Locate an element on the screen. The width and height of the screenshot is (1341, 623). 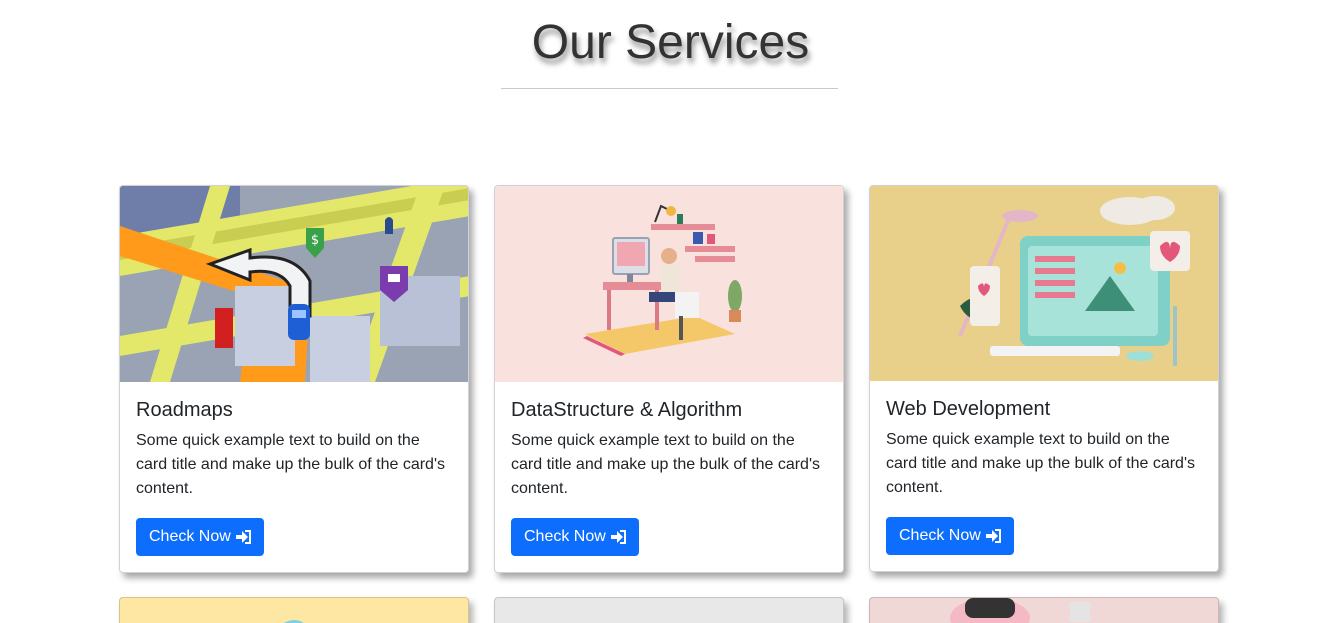
card-title: Web Development is located at coordinates (968, 409).